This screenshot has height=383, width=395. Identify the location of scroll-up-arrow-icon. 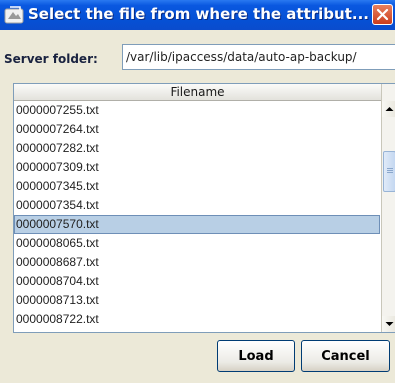
(389, 109).